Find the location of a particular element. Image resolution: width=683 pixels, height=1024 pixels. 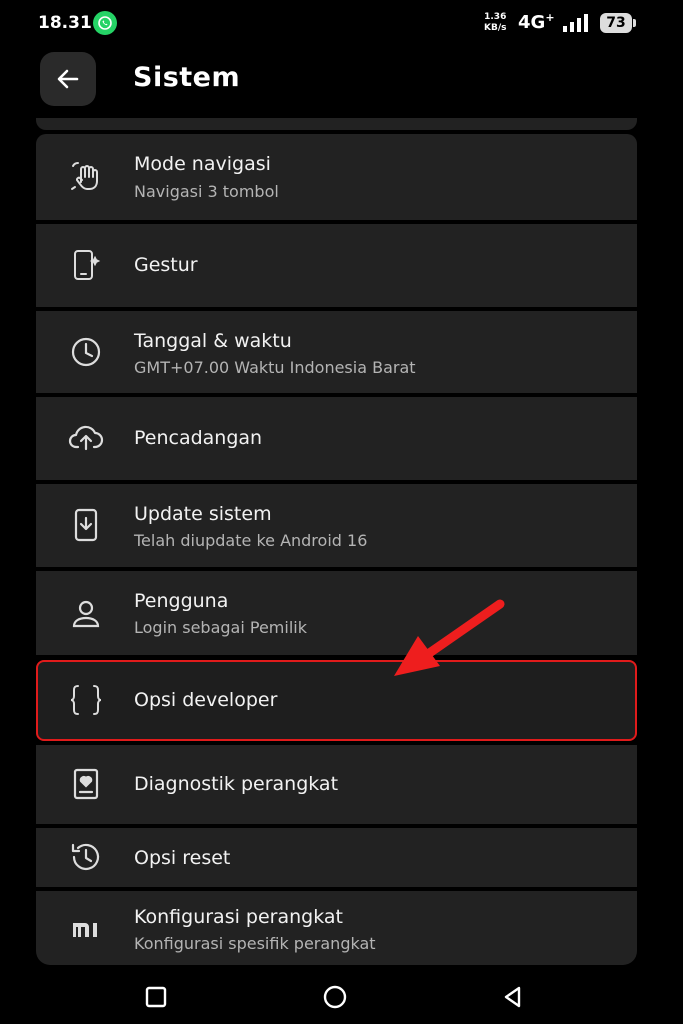

back-button is located at coordinates (68, 79).